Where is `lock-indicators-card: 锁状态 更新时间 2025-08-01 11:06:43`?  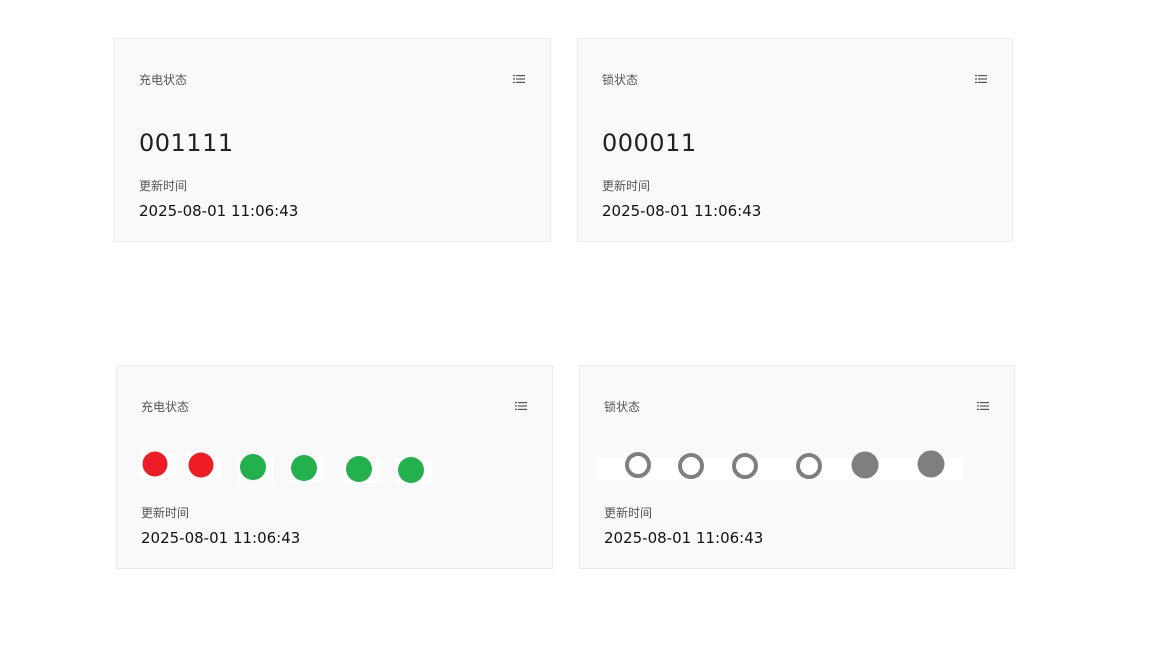
lock-indicators-card: 锁状态 更新时间 2025-08-01 11:06:43 is located at coordinates (797, 467).